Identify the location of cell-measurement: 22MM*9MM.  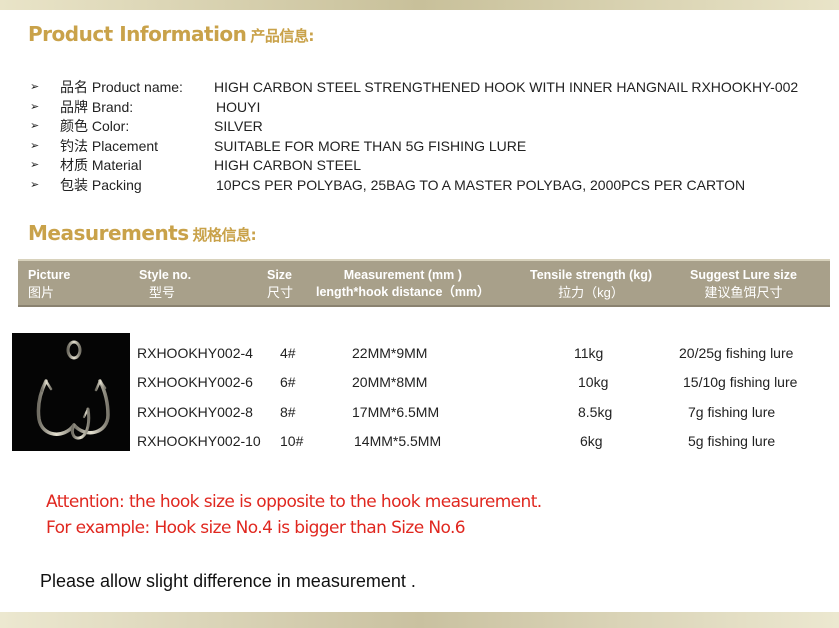
(390, 353).